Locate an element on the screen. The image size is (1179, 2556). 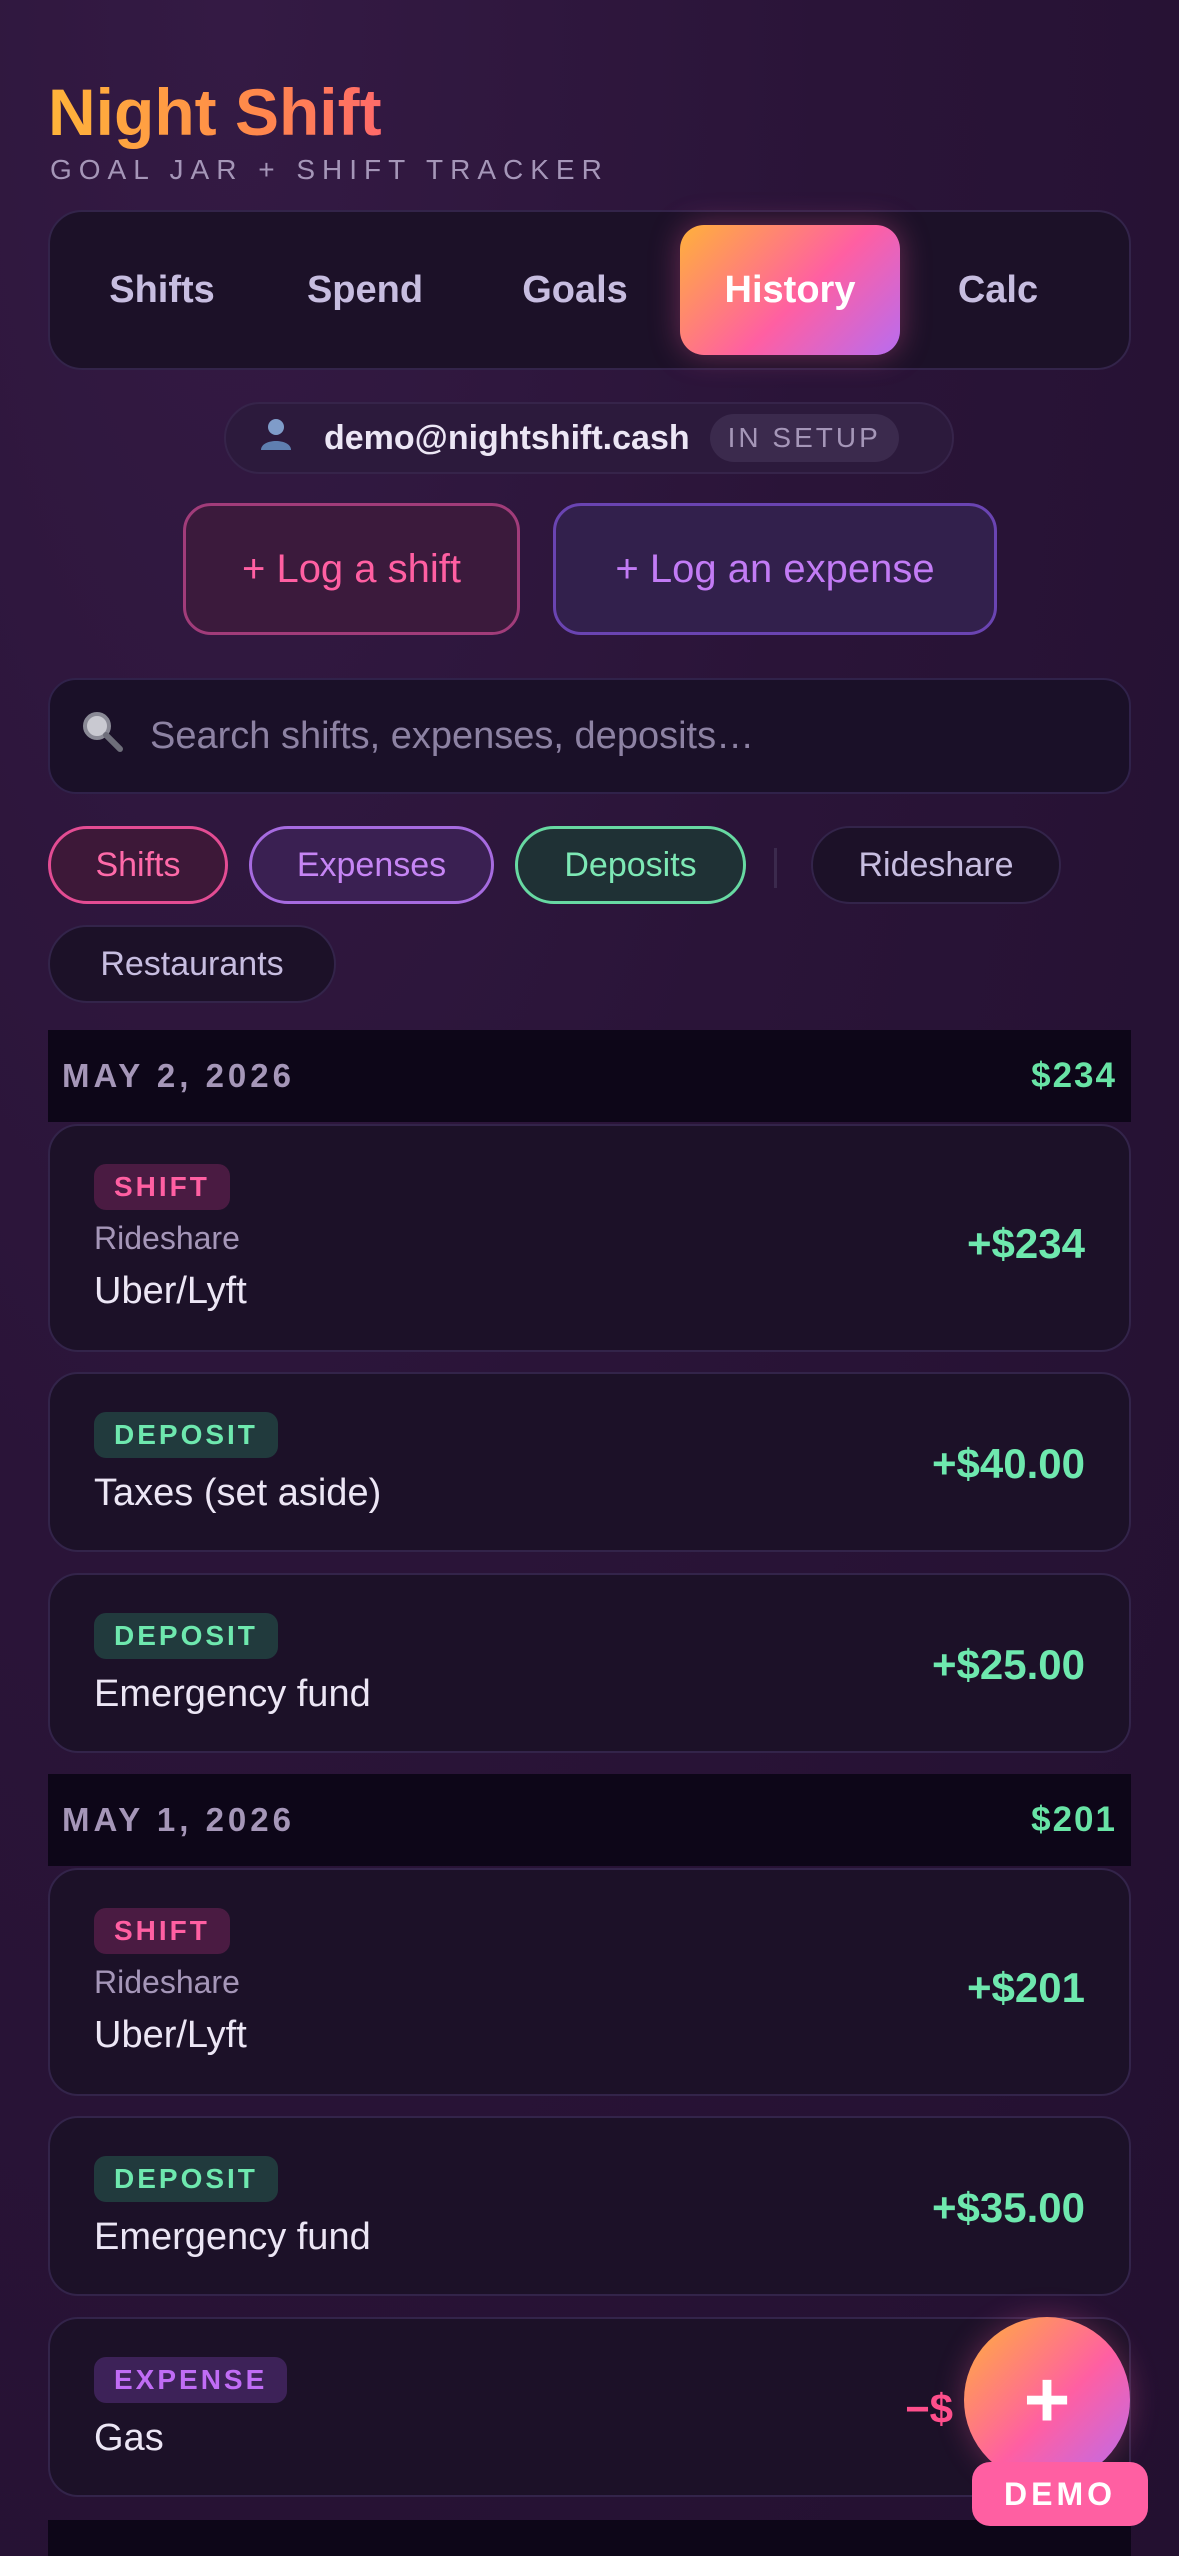
entry-amount: −$ is located at coordinates (929, 2408).